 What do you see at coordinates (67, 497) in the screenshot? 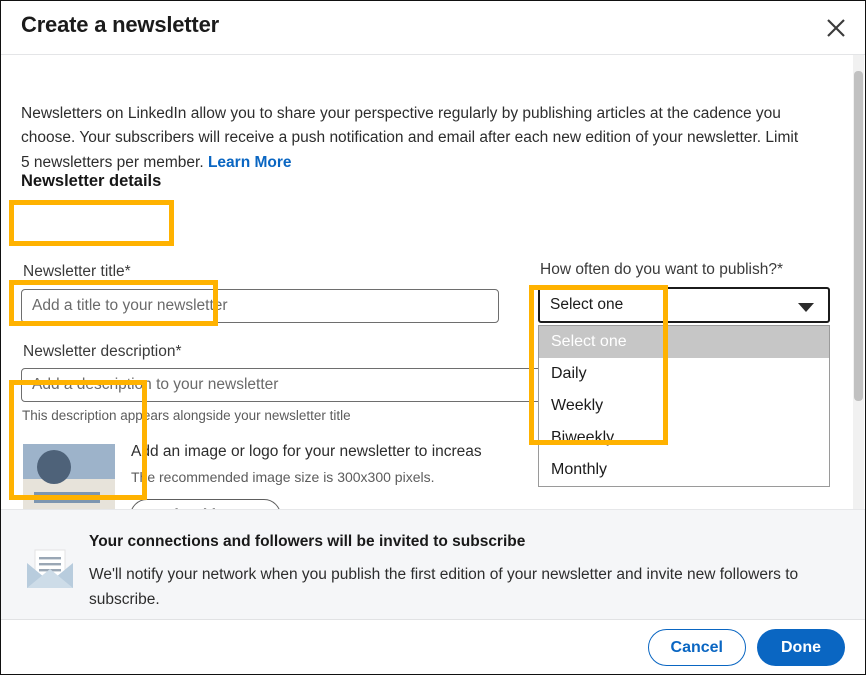
I see `thumb-bar-long` at bounding box center [67, 497].